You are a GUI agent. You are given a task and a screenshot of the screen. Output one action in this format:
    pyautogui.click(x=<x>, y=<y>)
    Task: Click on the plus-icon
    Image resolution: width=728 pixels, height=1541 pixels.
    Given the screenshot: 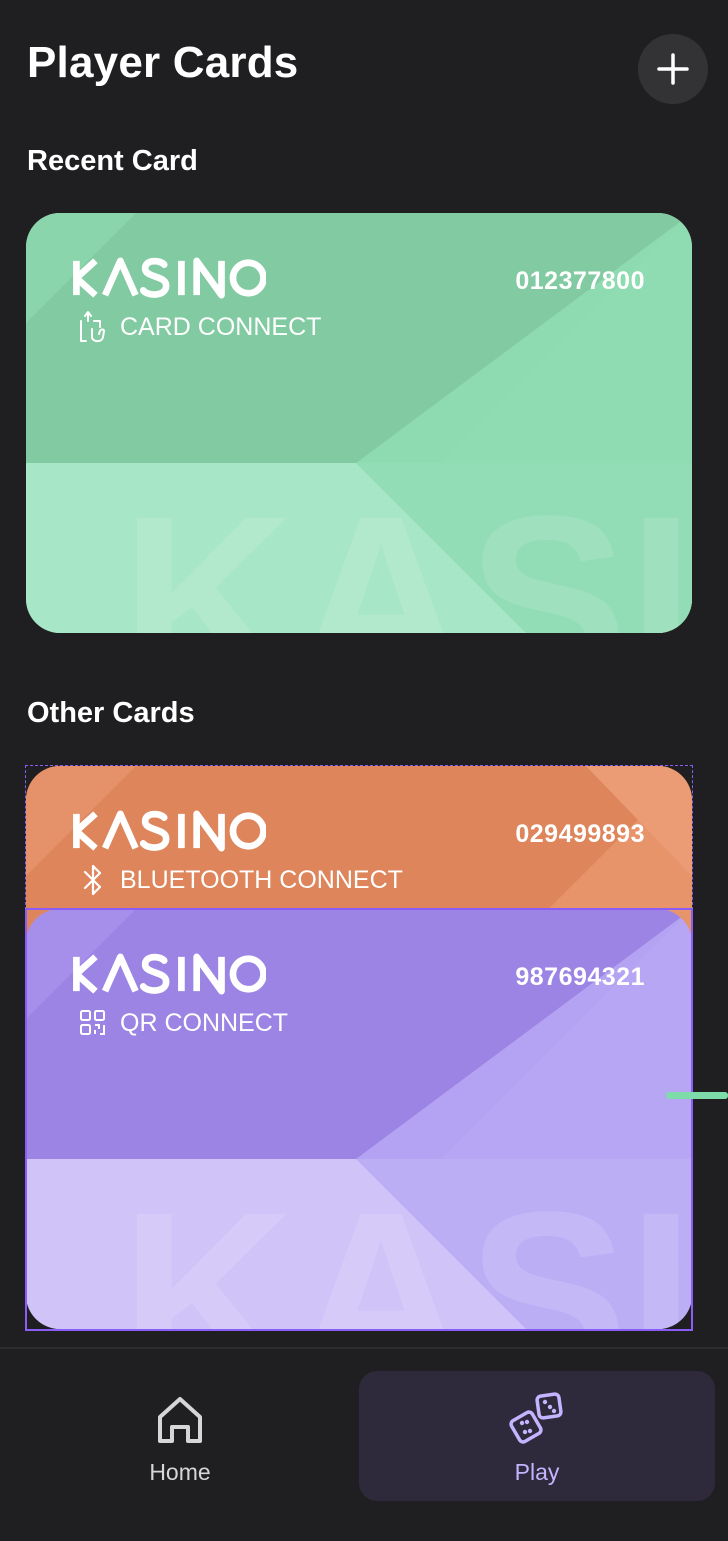 What is the action you would take?
    pyautogui.click(x=673, y=69)
    